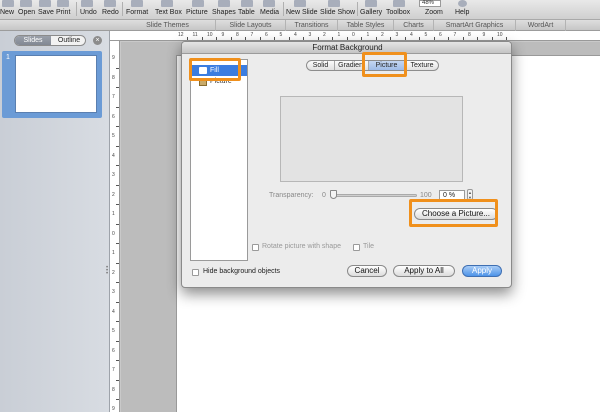 This screenshot has height=412, width=600. What do you see at coordinates (414, 25) in the screenshot?
I see `tab-charts: Charts` at bounding box center [414, 25].